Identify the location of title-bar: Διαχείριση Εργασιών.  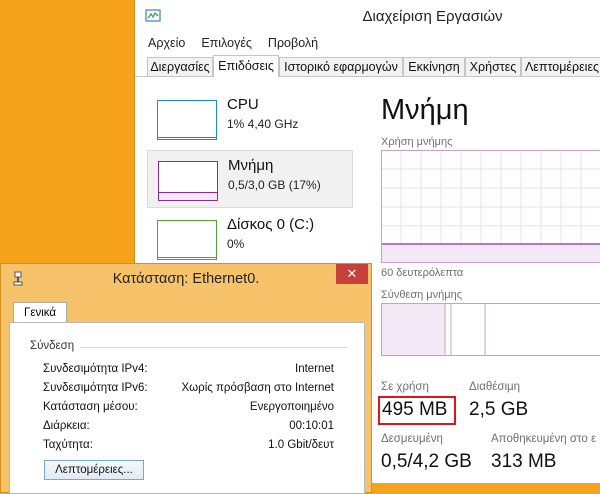
(367, 16).